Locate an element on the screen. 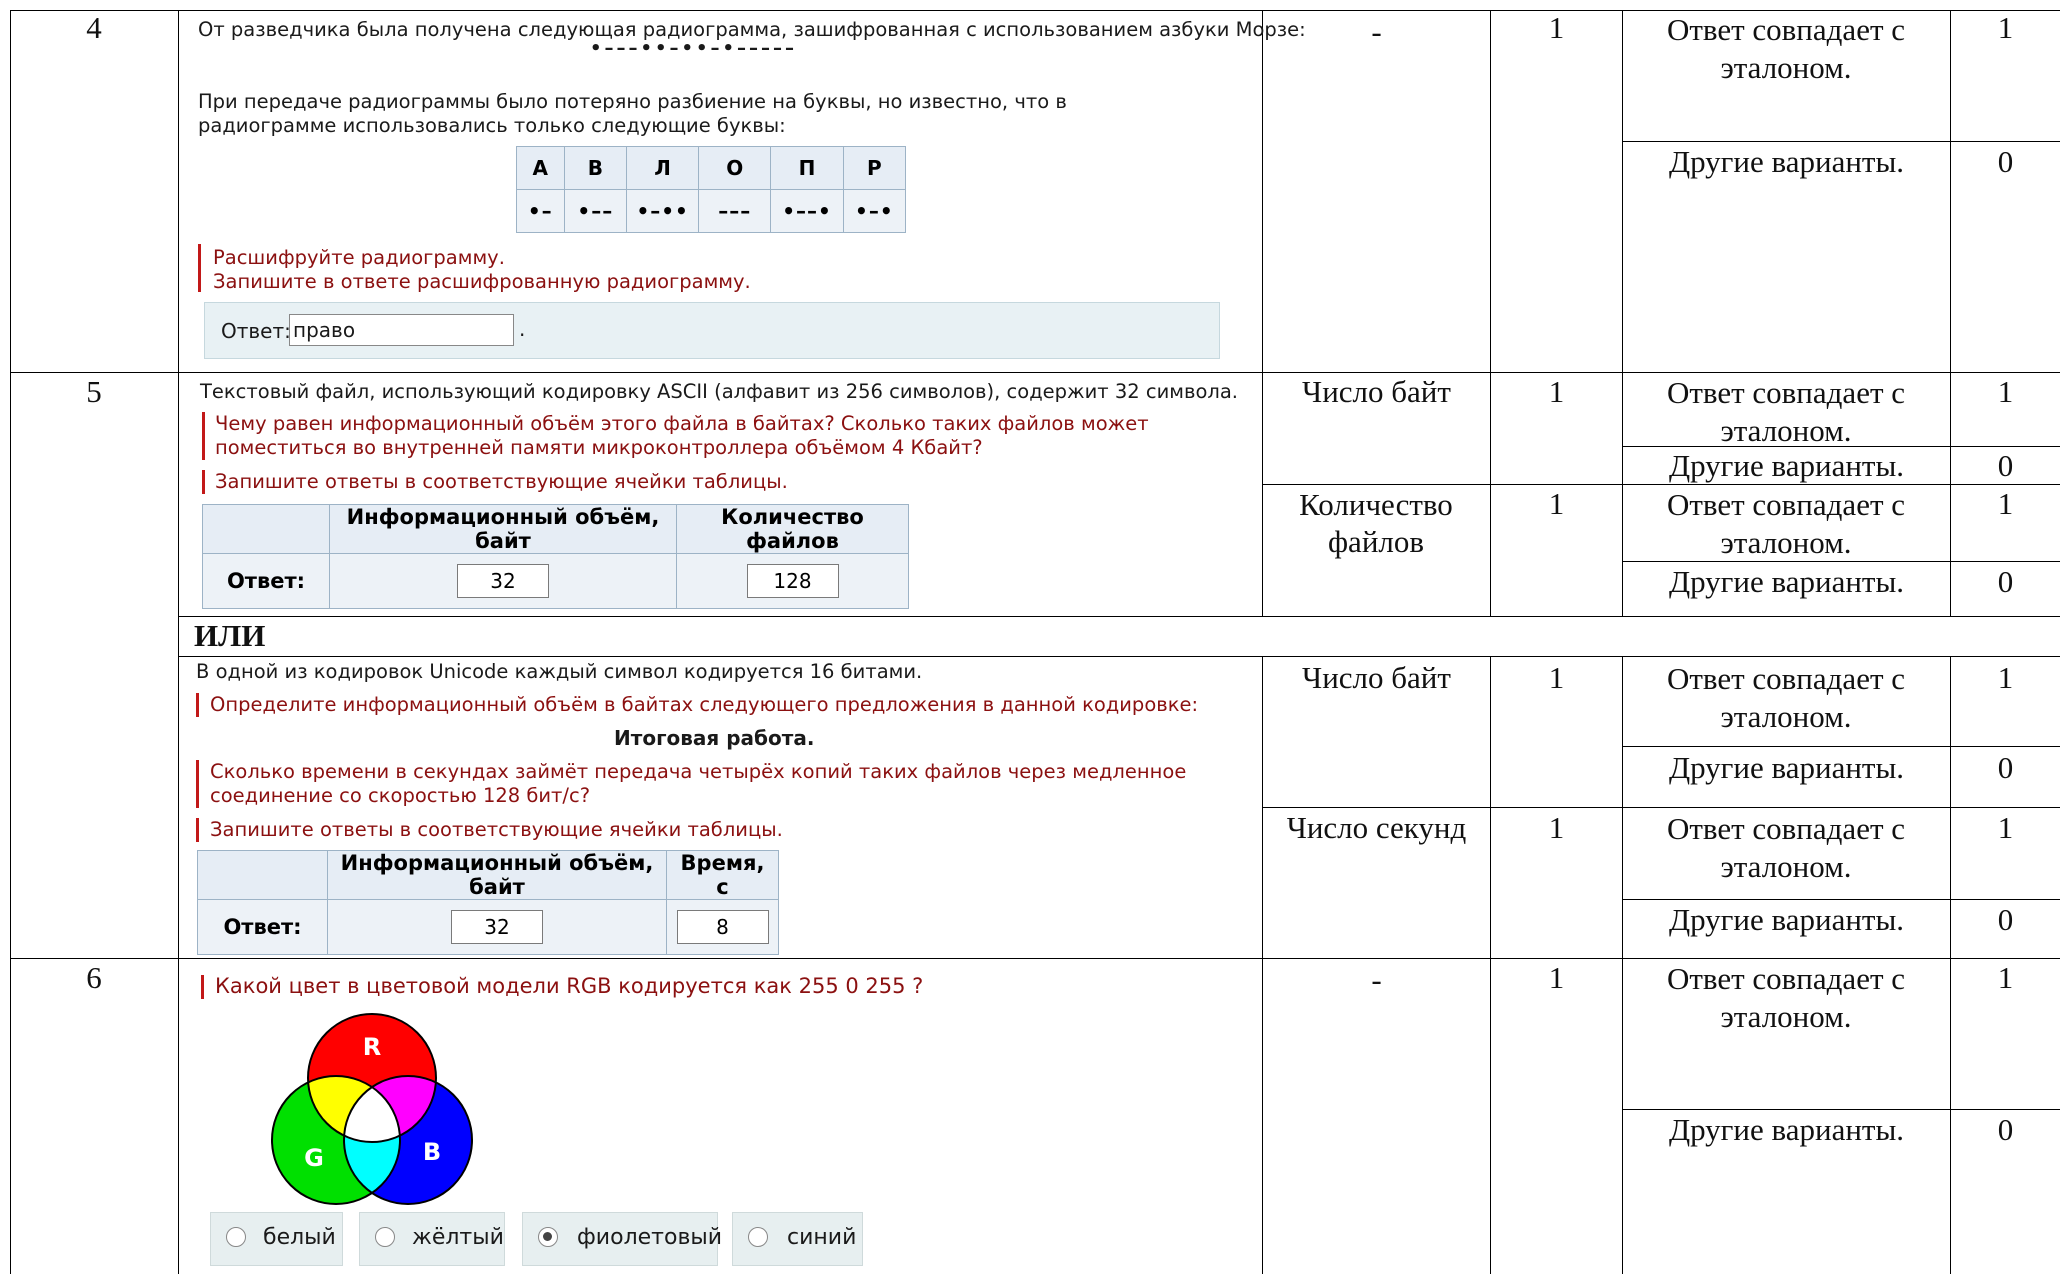 Image resolution: width=2060 pixels, height=1274 pixels. answer-cell: 128 is located at coordinates (792, 581).